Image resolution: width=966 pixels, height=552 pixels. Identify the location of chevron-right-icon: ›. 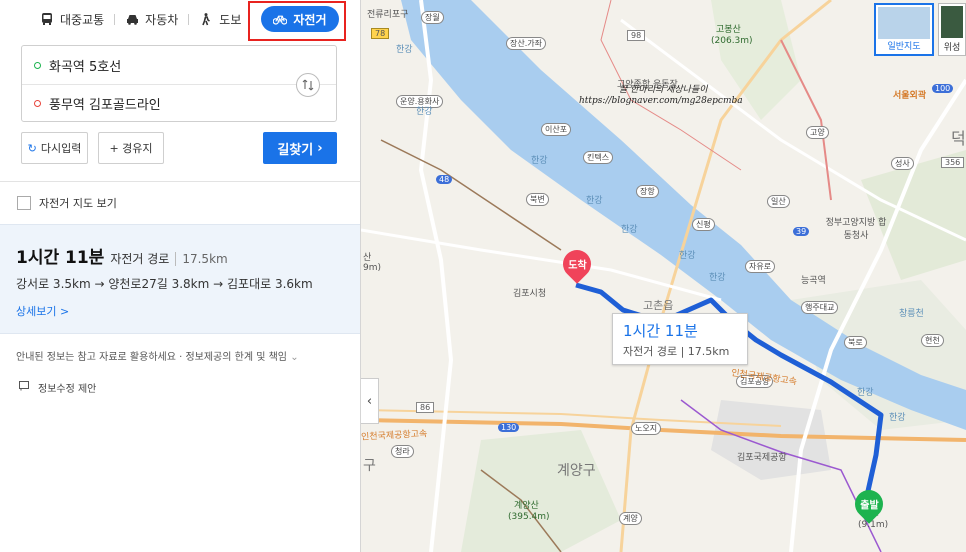
(320, 148).